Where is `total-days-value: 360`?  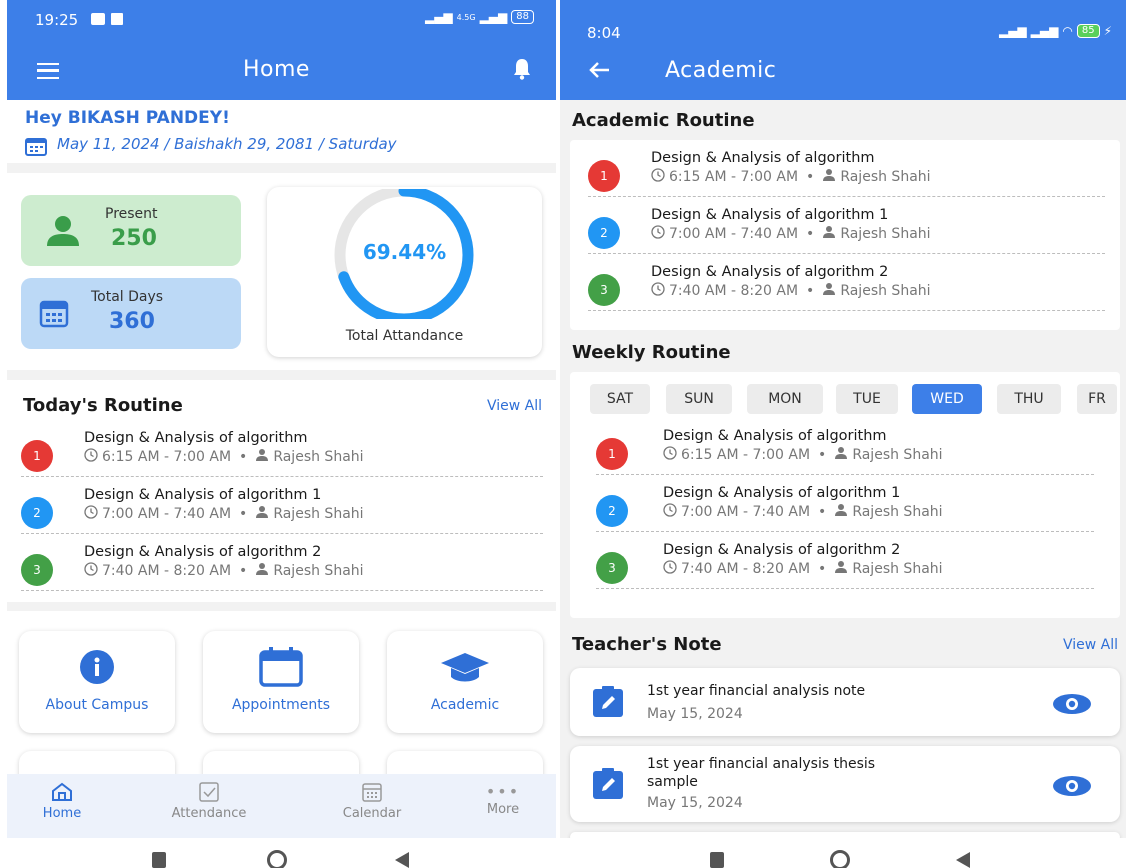
total-days-value: 360 is located at coordinates (132, 321).